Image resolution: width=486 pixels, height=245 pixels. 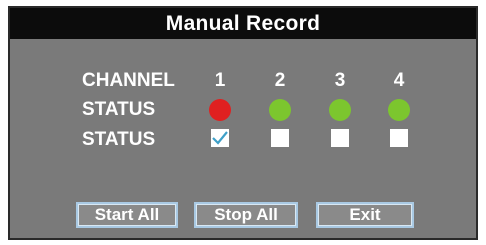 What do you see at coordinates (399, 80) in the screenshot?
I see `channel-4-number: 4` at bounding box center [399, 80].